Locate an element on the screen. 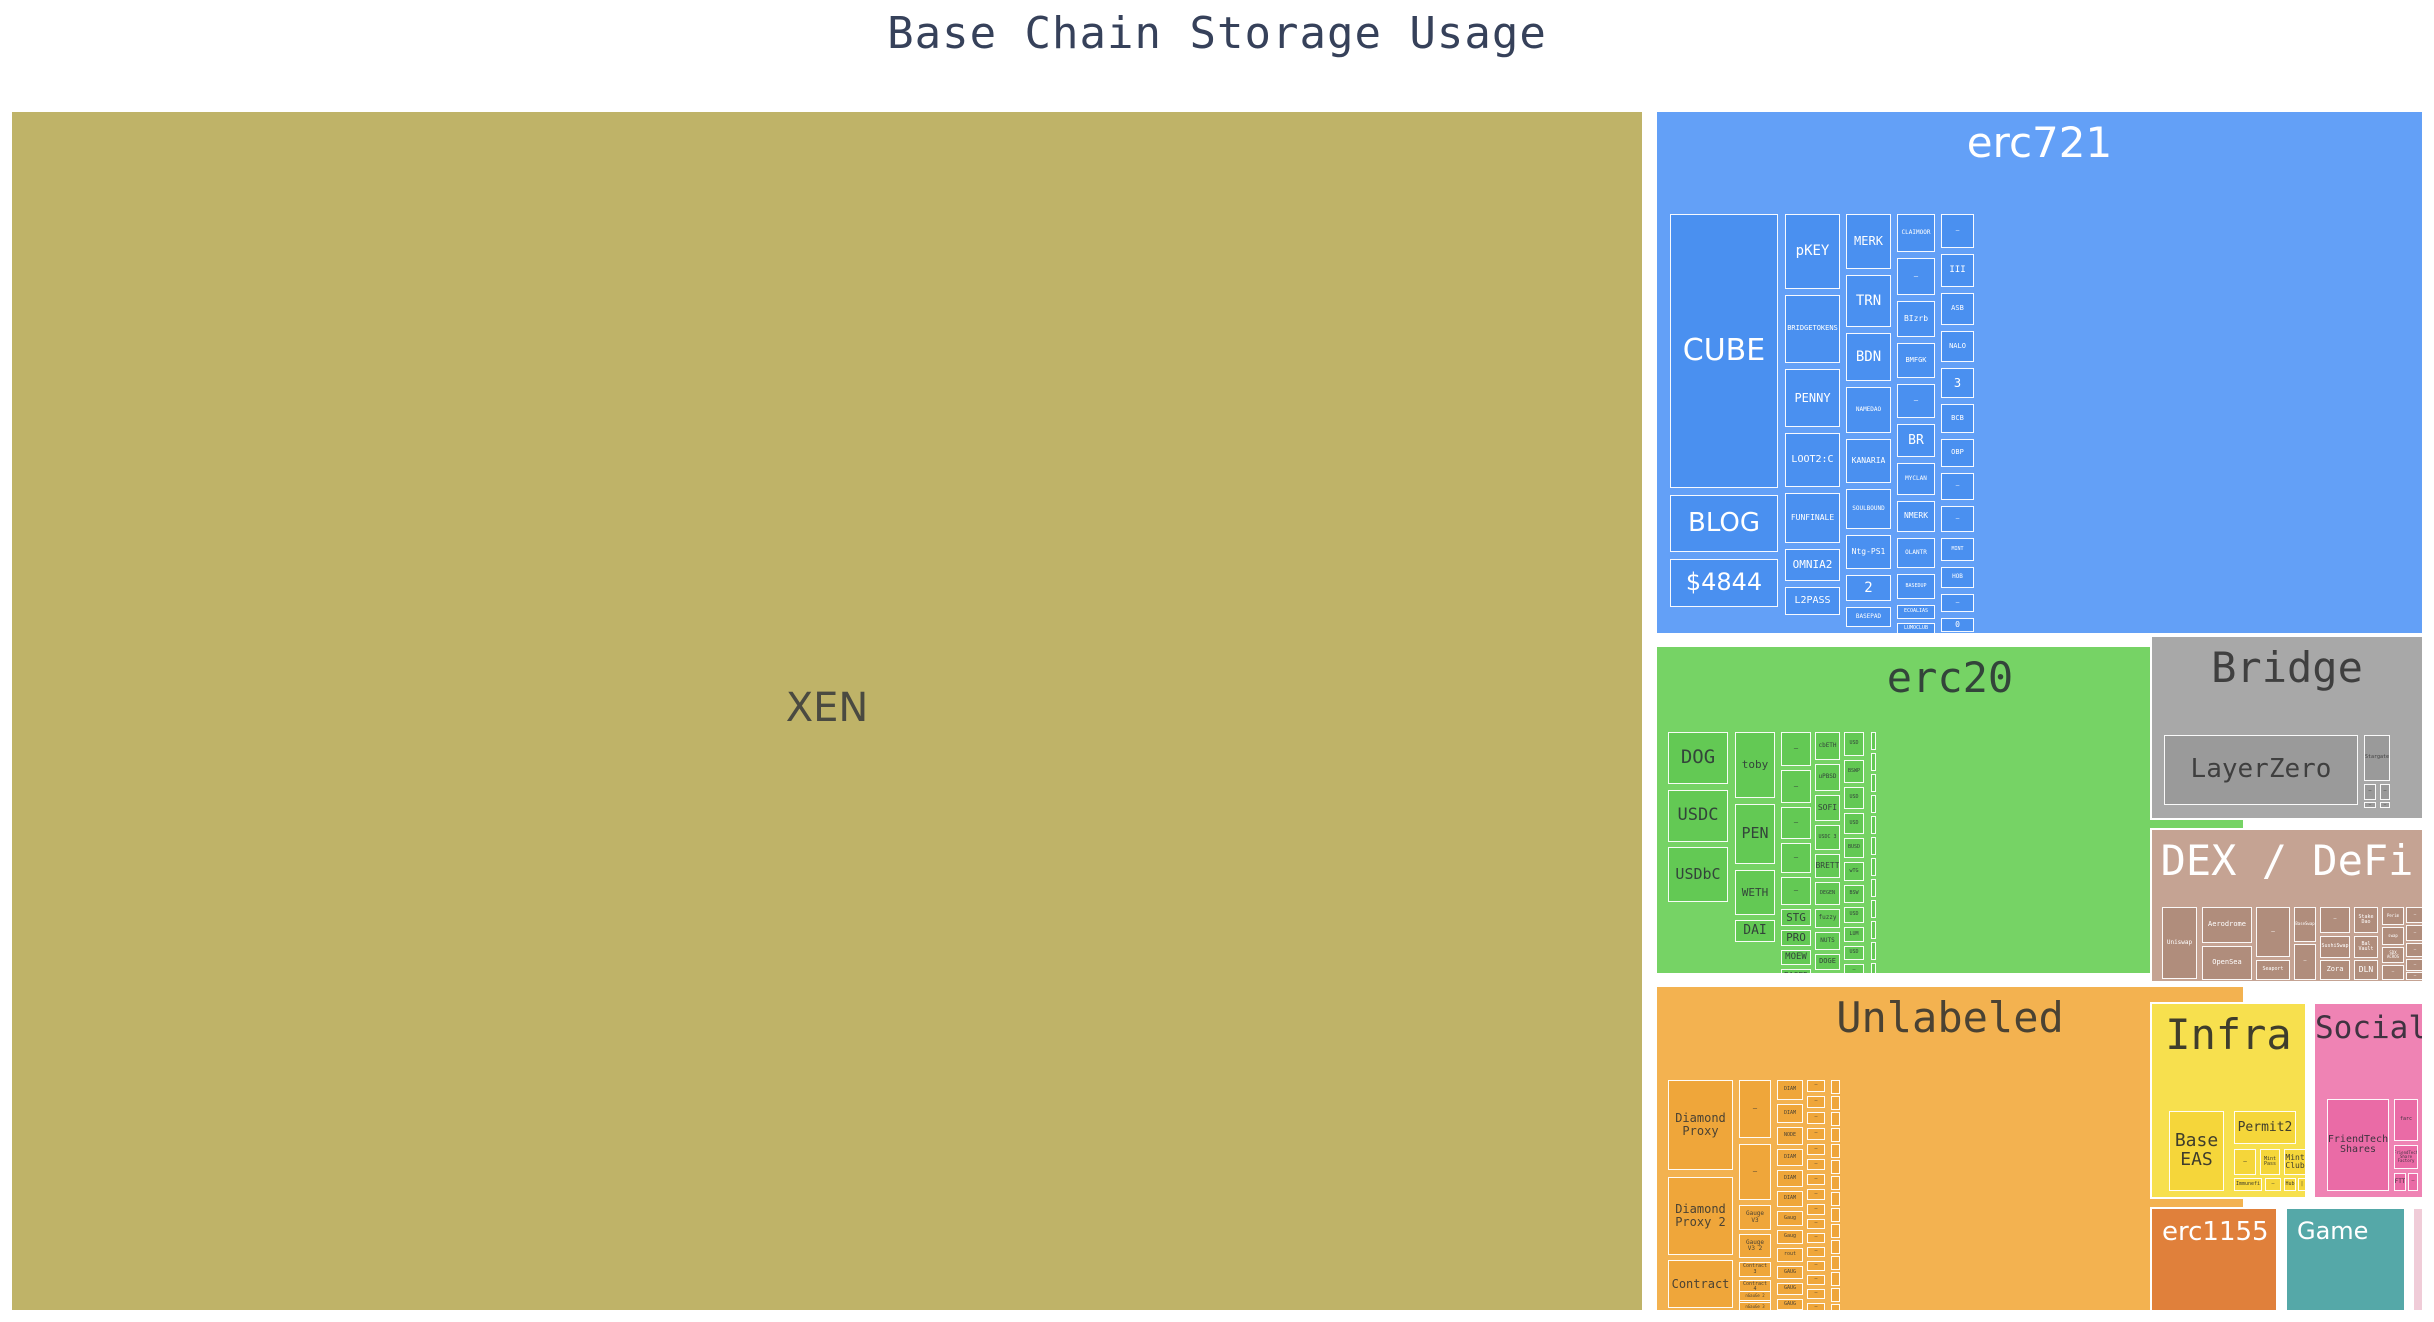  treemap-leaf-erc20-lum: LUM is located at coordinates (1854, 934).